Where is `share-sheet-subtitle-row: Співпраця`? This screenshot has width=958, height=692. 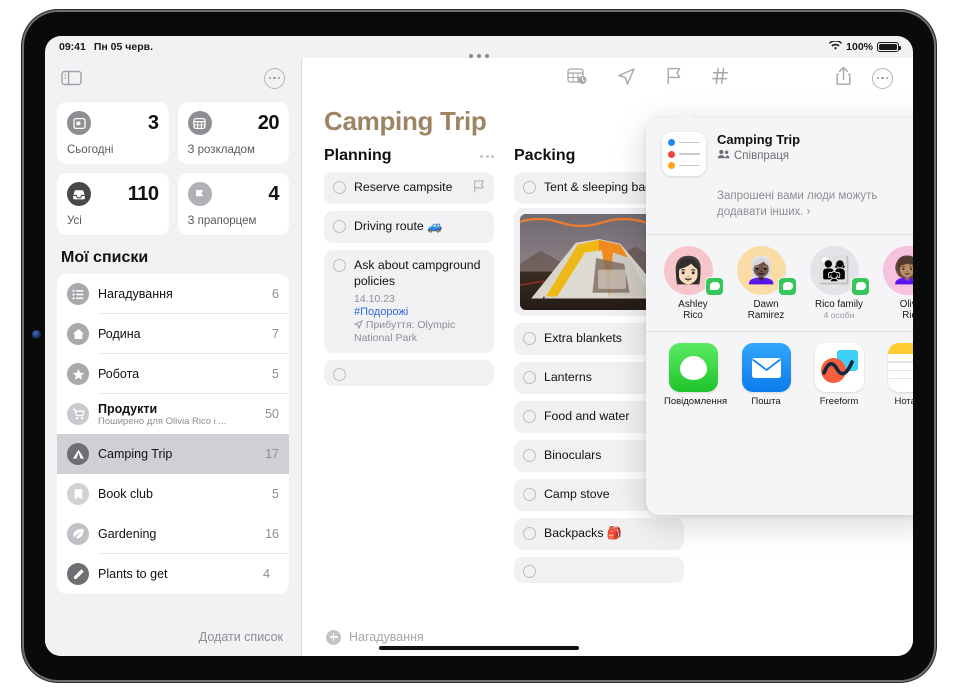
share-sheet-subtitle-row: Співпраця is located at coordinates (758, 155).